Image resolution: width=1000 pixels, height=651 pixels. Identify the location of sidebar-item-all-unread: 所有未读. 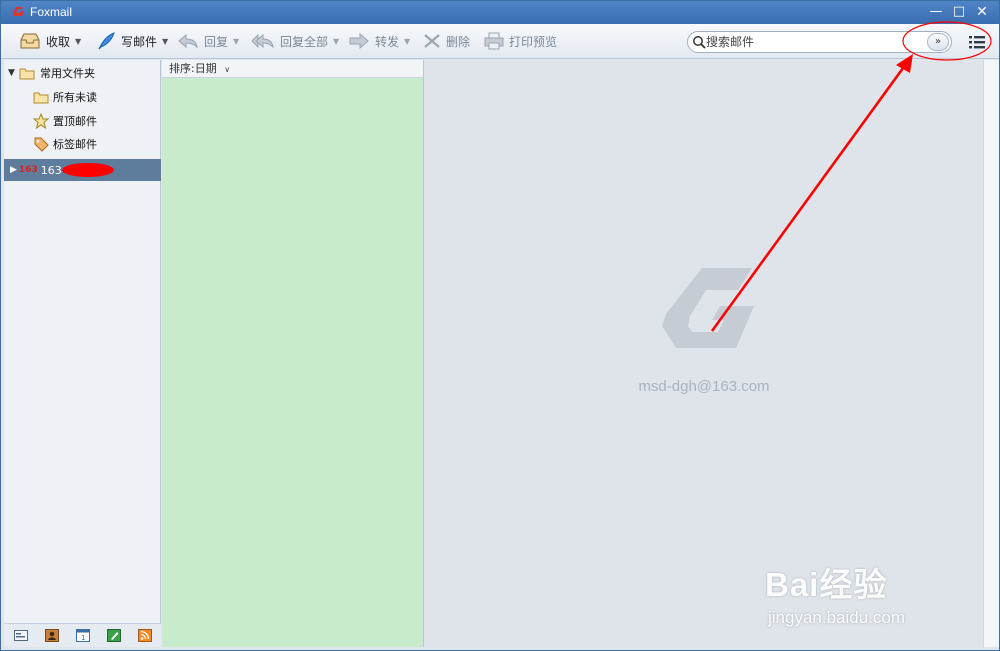
(65, 97).